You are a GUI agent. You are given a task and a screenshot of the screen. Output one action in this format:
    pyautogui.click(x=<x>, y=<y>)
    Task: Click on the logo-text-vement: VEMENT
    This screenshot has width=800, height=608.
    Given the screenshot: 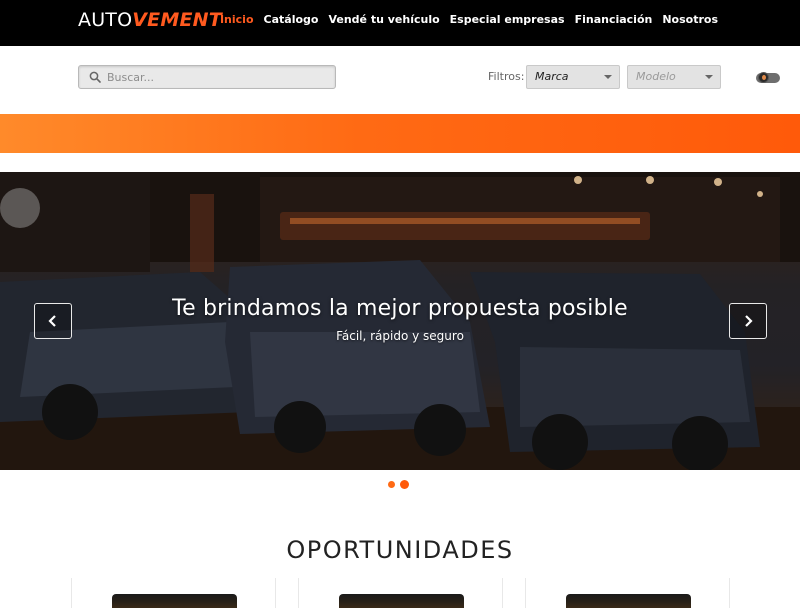 What is the action you would take?
    pyautogui.click(x=177, y=20)
    